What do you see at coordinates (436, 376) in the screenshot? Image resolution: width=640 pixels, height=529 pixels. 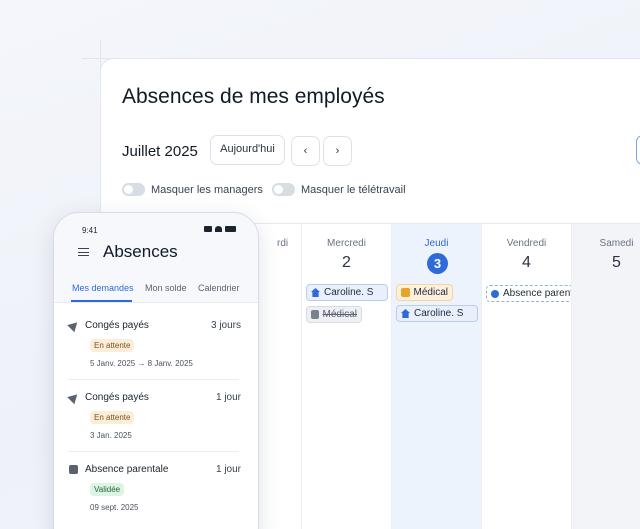 I see `day-column-thursday: Jeudi 3 Médical Caroline. S` at bounding box center [436, 376].